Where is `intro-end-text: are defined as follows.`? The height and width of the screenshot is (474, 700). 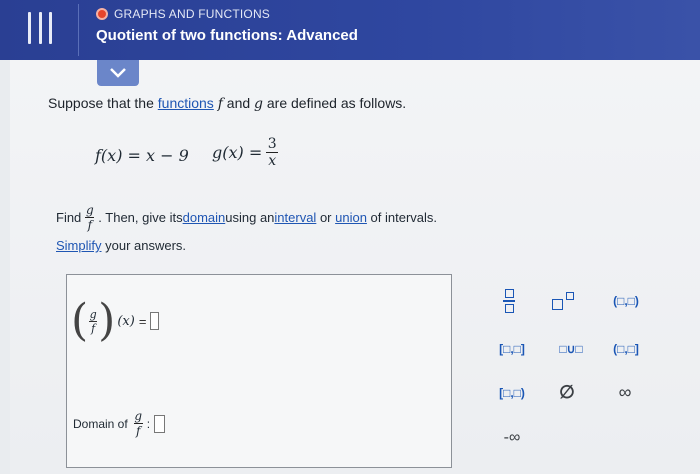 intro-end-text: are defined as follows. is located at coordinates (335, 103).